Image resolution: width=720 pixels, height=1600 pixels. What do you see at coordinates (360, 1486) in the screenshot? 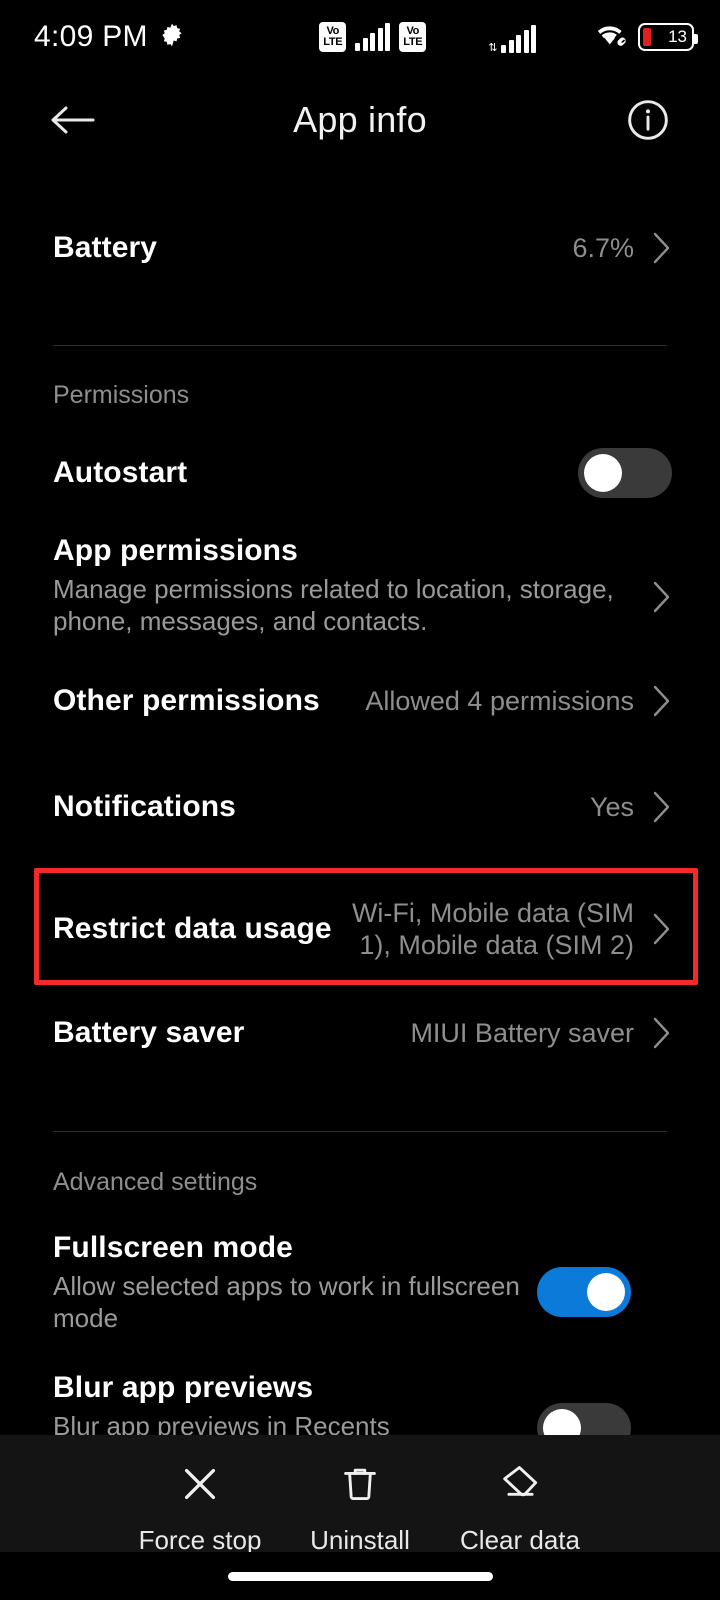
I see `trash-icon` at bounding box center [360, 1486].